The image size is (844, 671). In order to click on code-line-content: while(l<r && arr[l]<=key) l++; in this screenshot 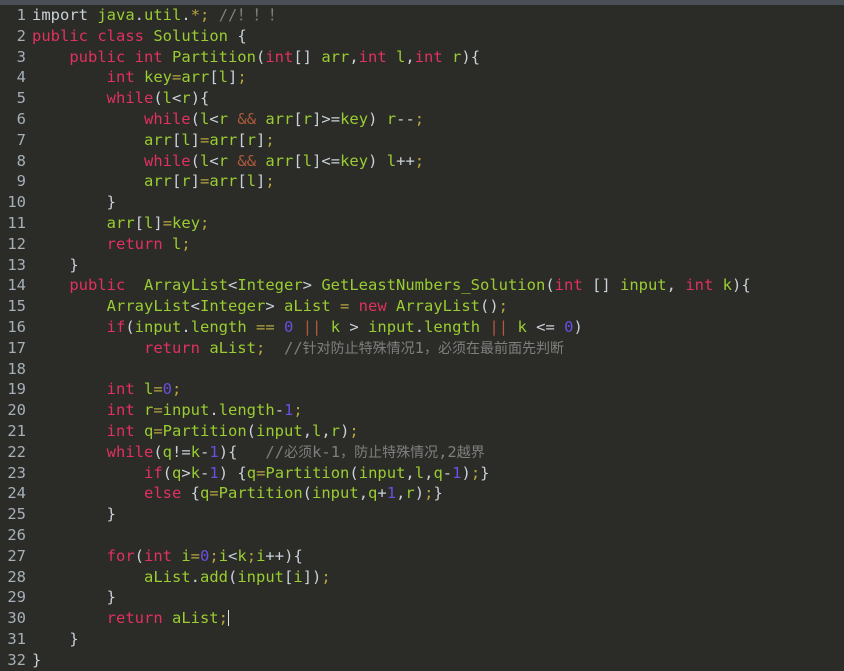, I will do `click(438, 161)`.